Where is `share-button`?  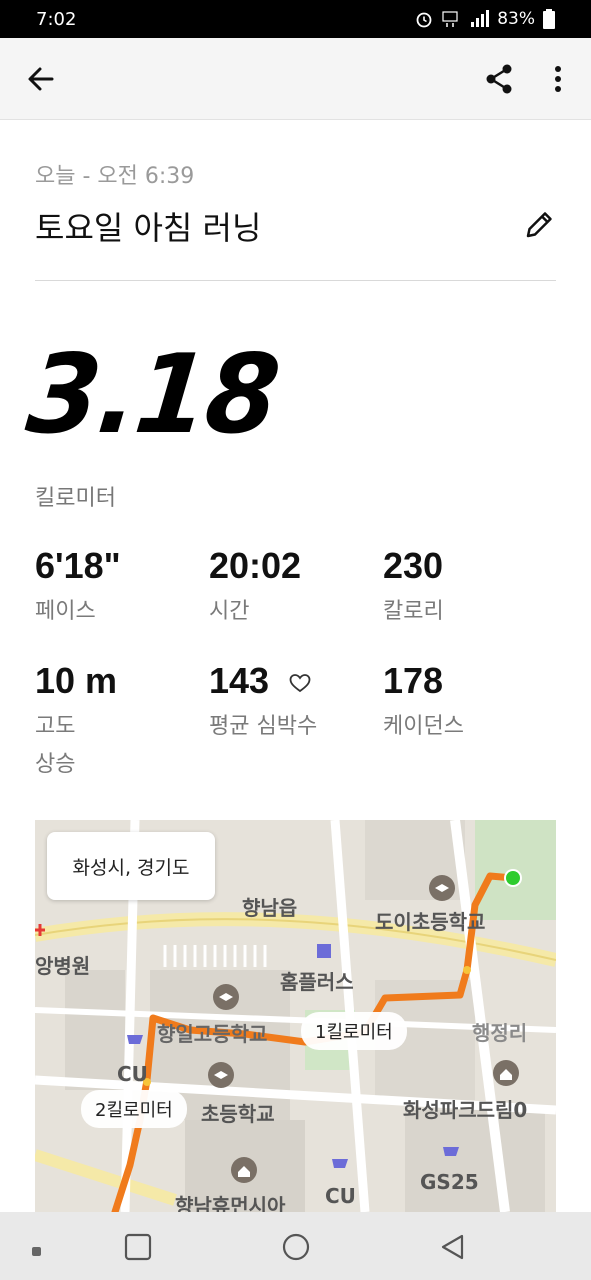 share-button is located at coordinates (499, 79).